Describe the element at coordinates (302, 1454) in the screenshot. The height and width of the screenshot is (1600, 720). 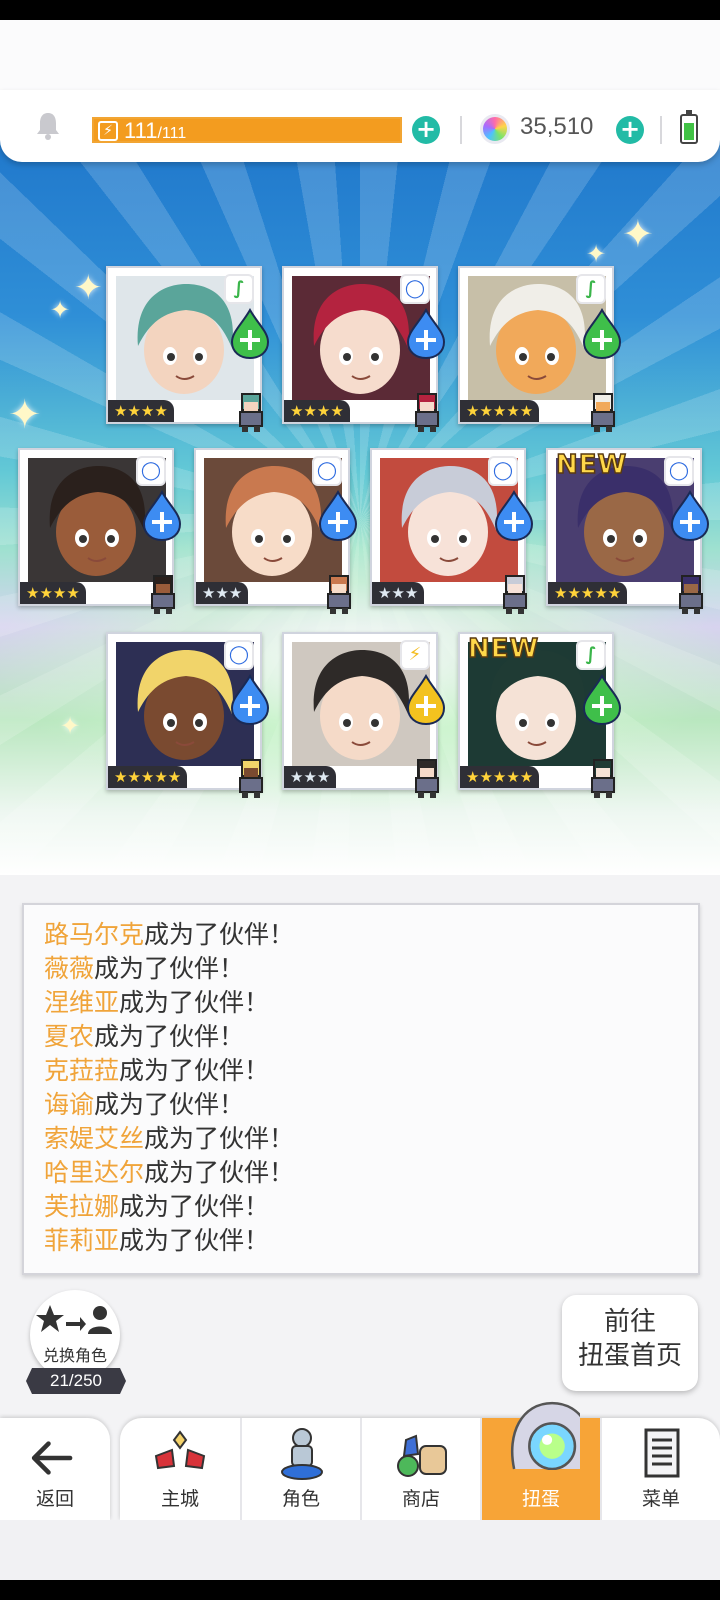
I see `character-icon` at that location.